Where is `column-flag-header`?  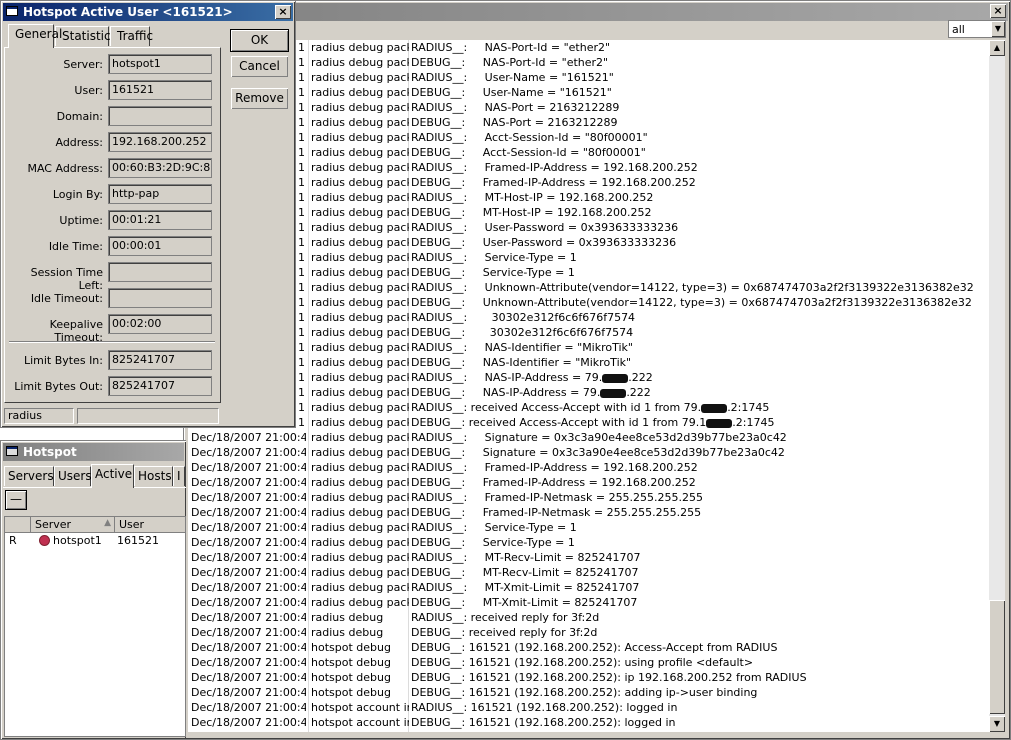
column-flag-header is located at coordinates (18, 524).